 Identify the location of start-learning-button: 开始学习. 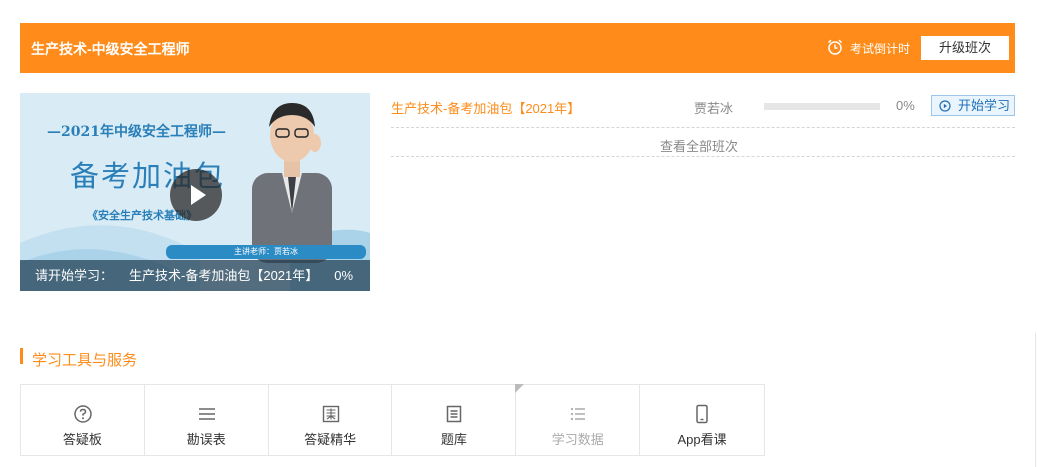
(973, 105).